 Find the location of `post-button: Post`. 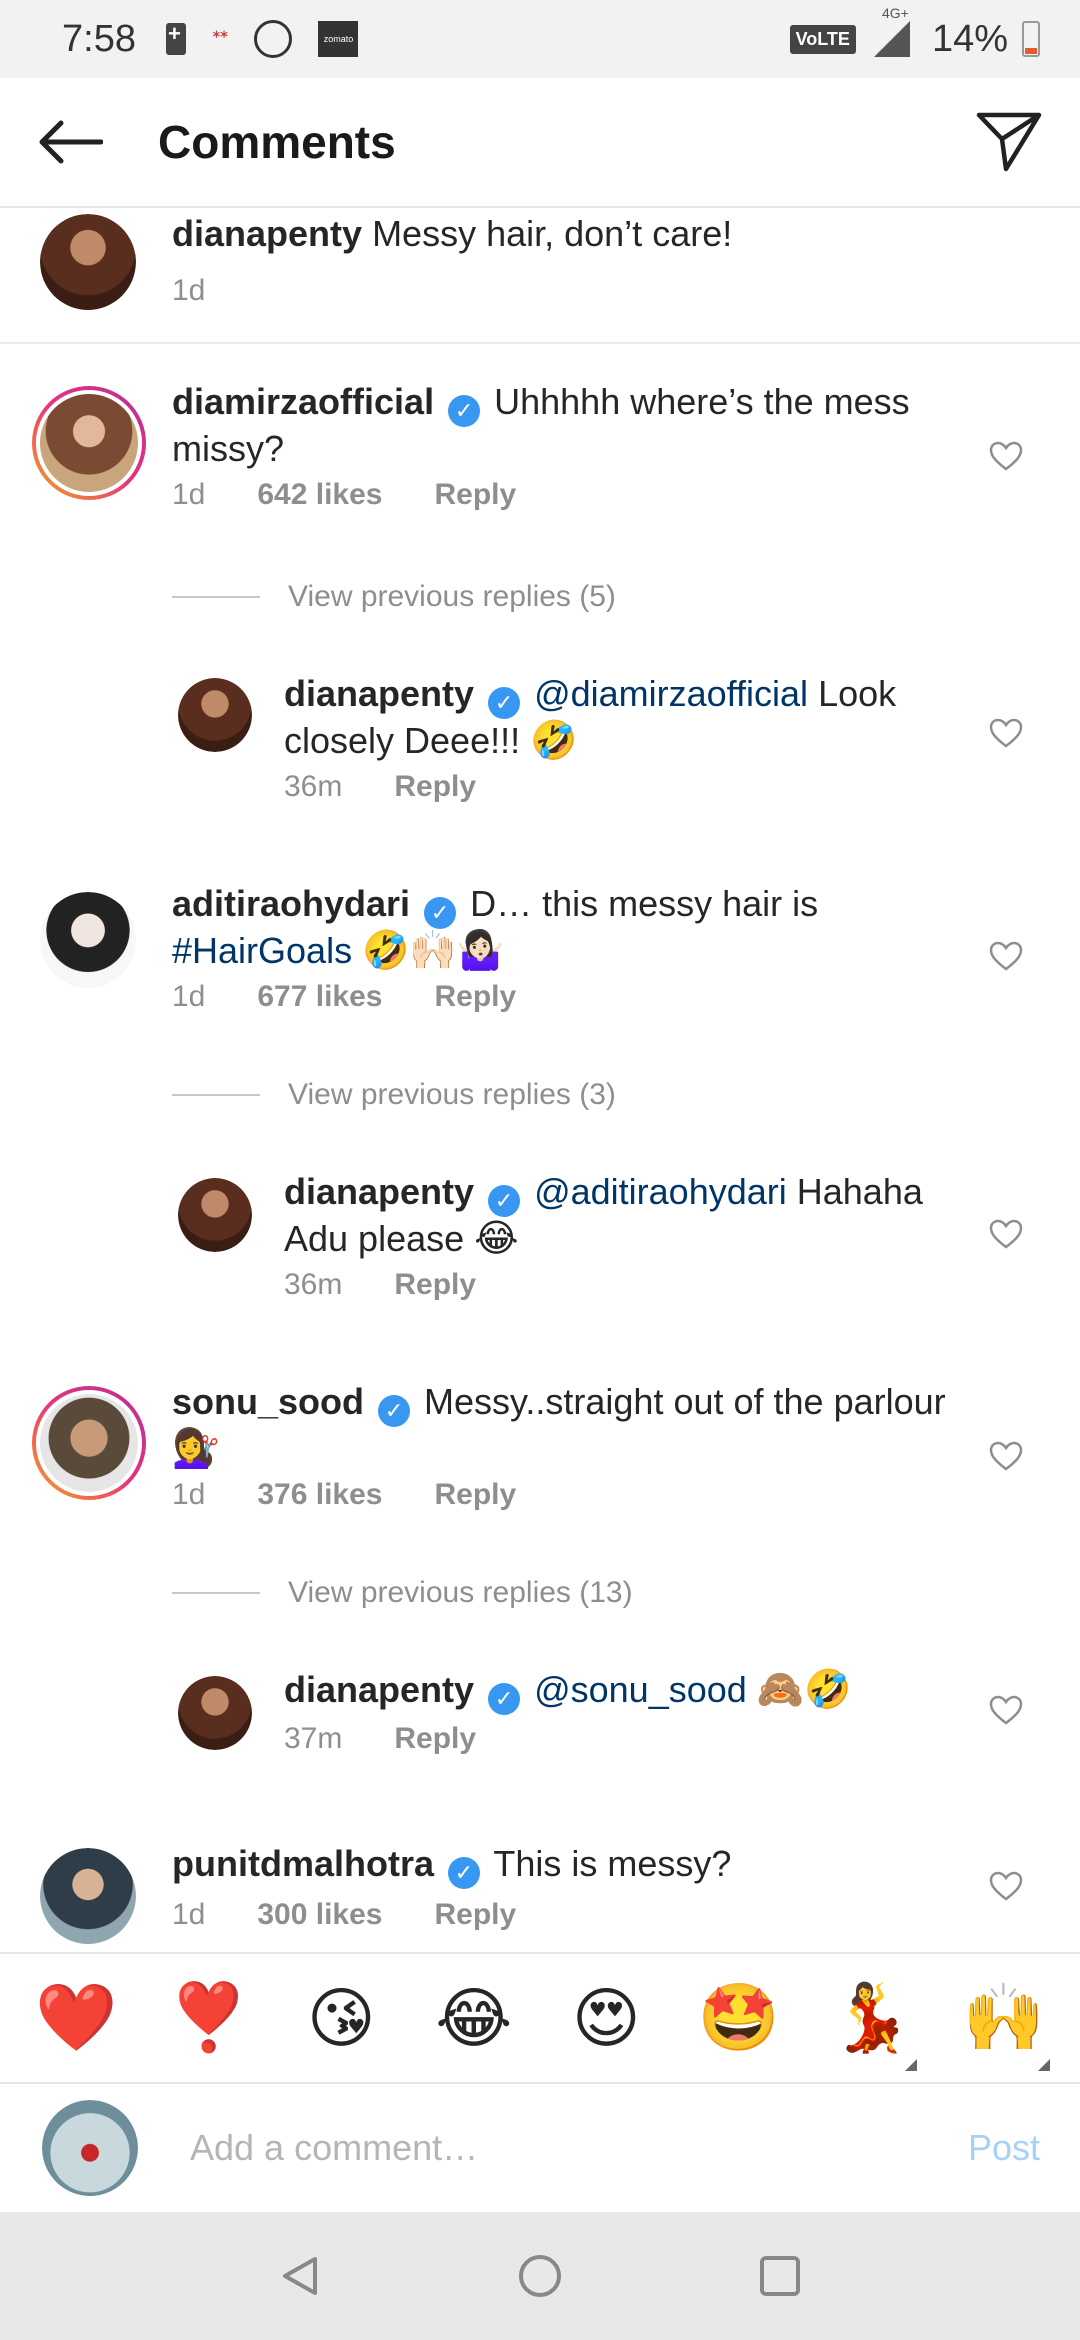

post-button: Post is located at coordinates (1004, 2148).